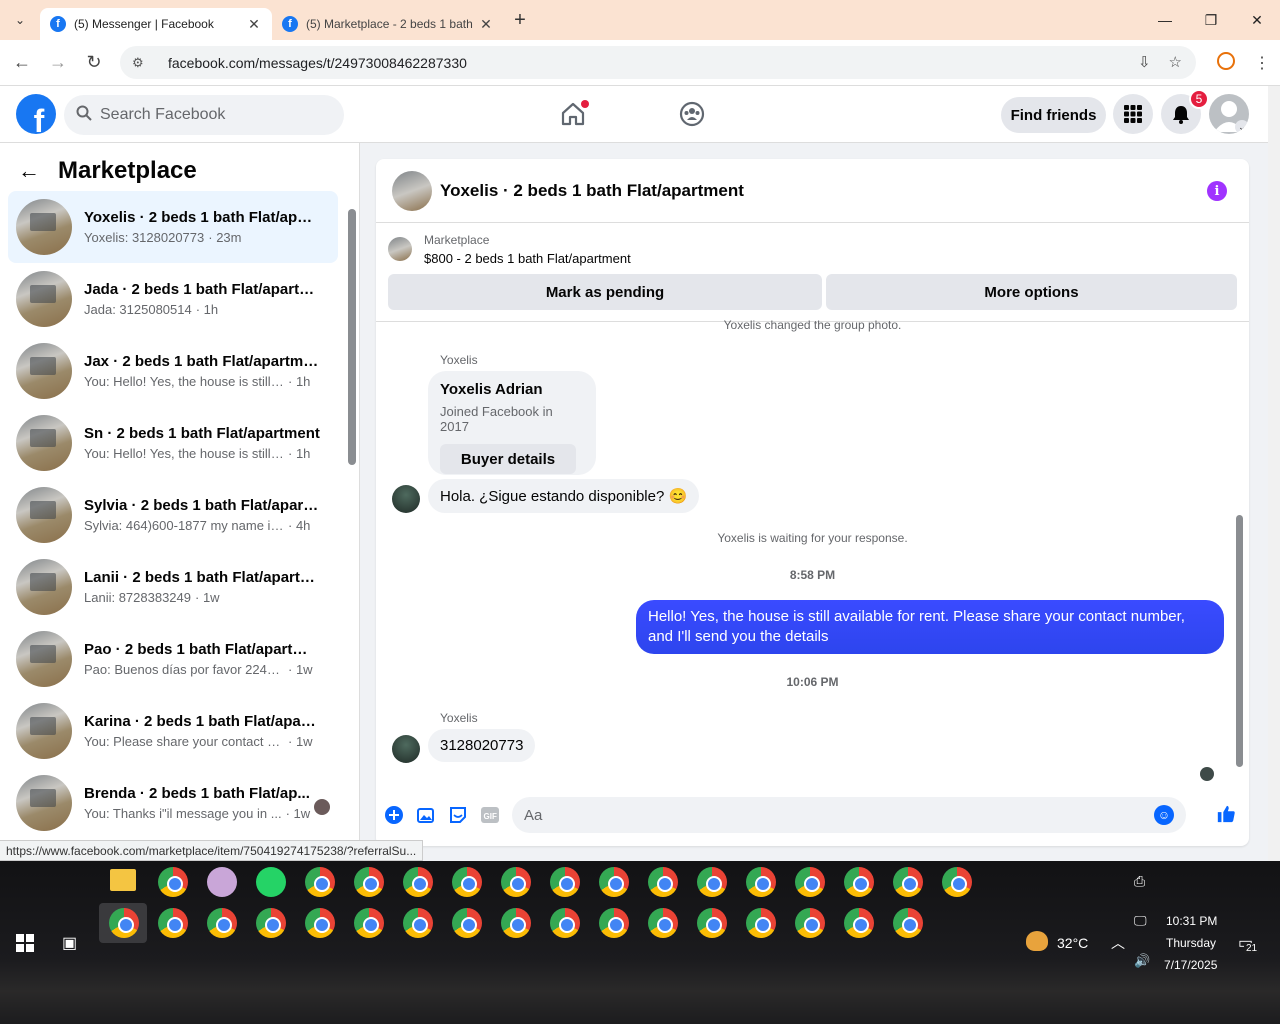 The width and height of the screenshot is (1280, 1024). Describe the element at coordinates (58, 62) in the screenshot. I see `forward-icon: →` at that location.